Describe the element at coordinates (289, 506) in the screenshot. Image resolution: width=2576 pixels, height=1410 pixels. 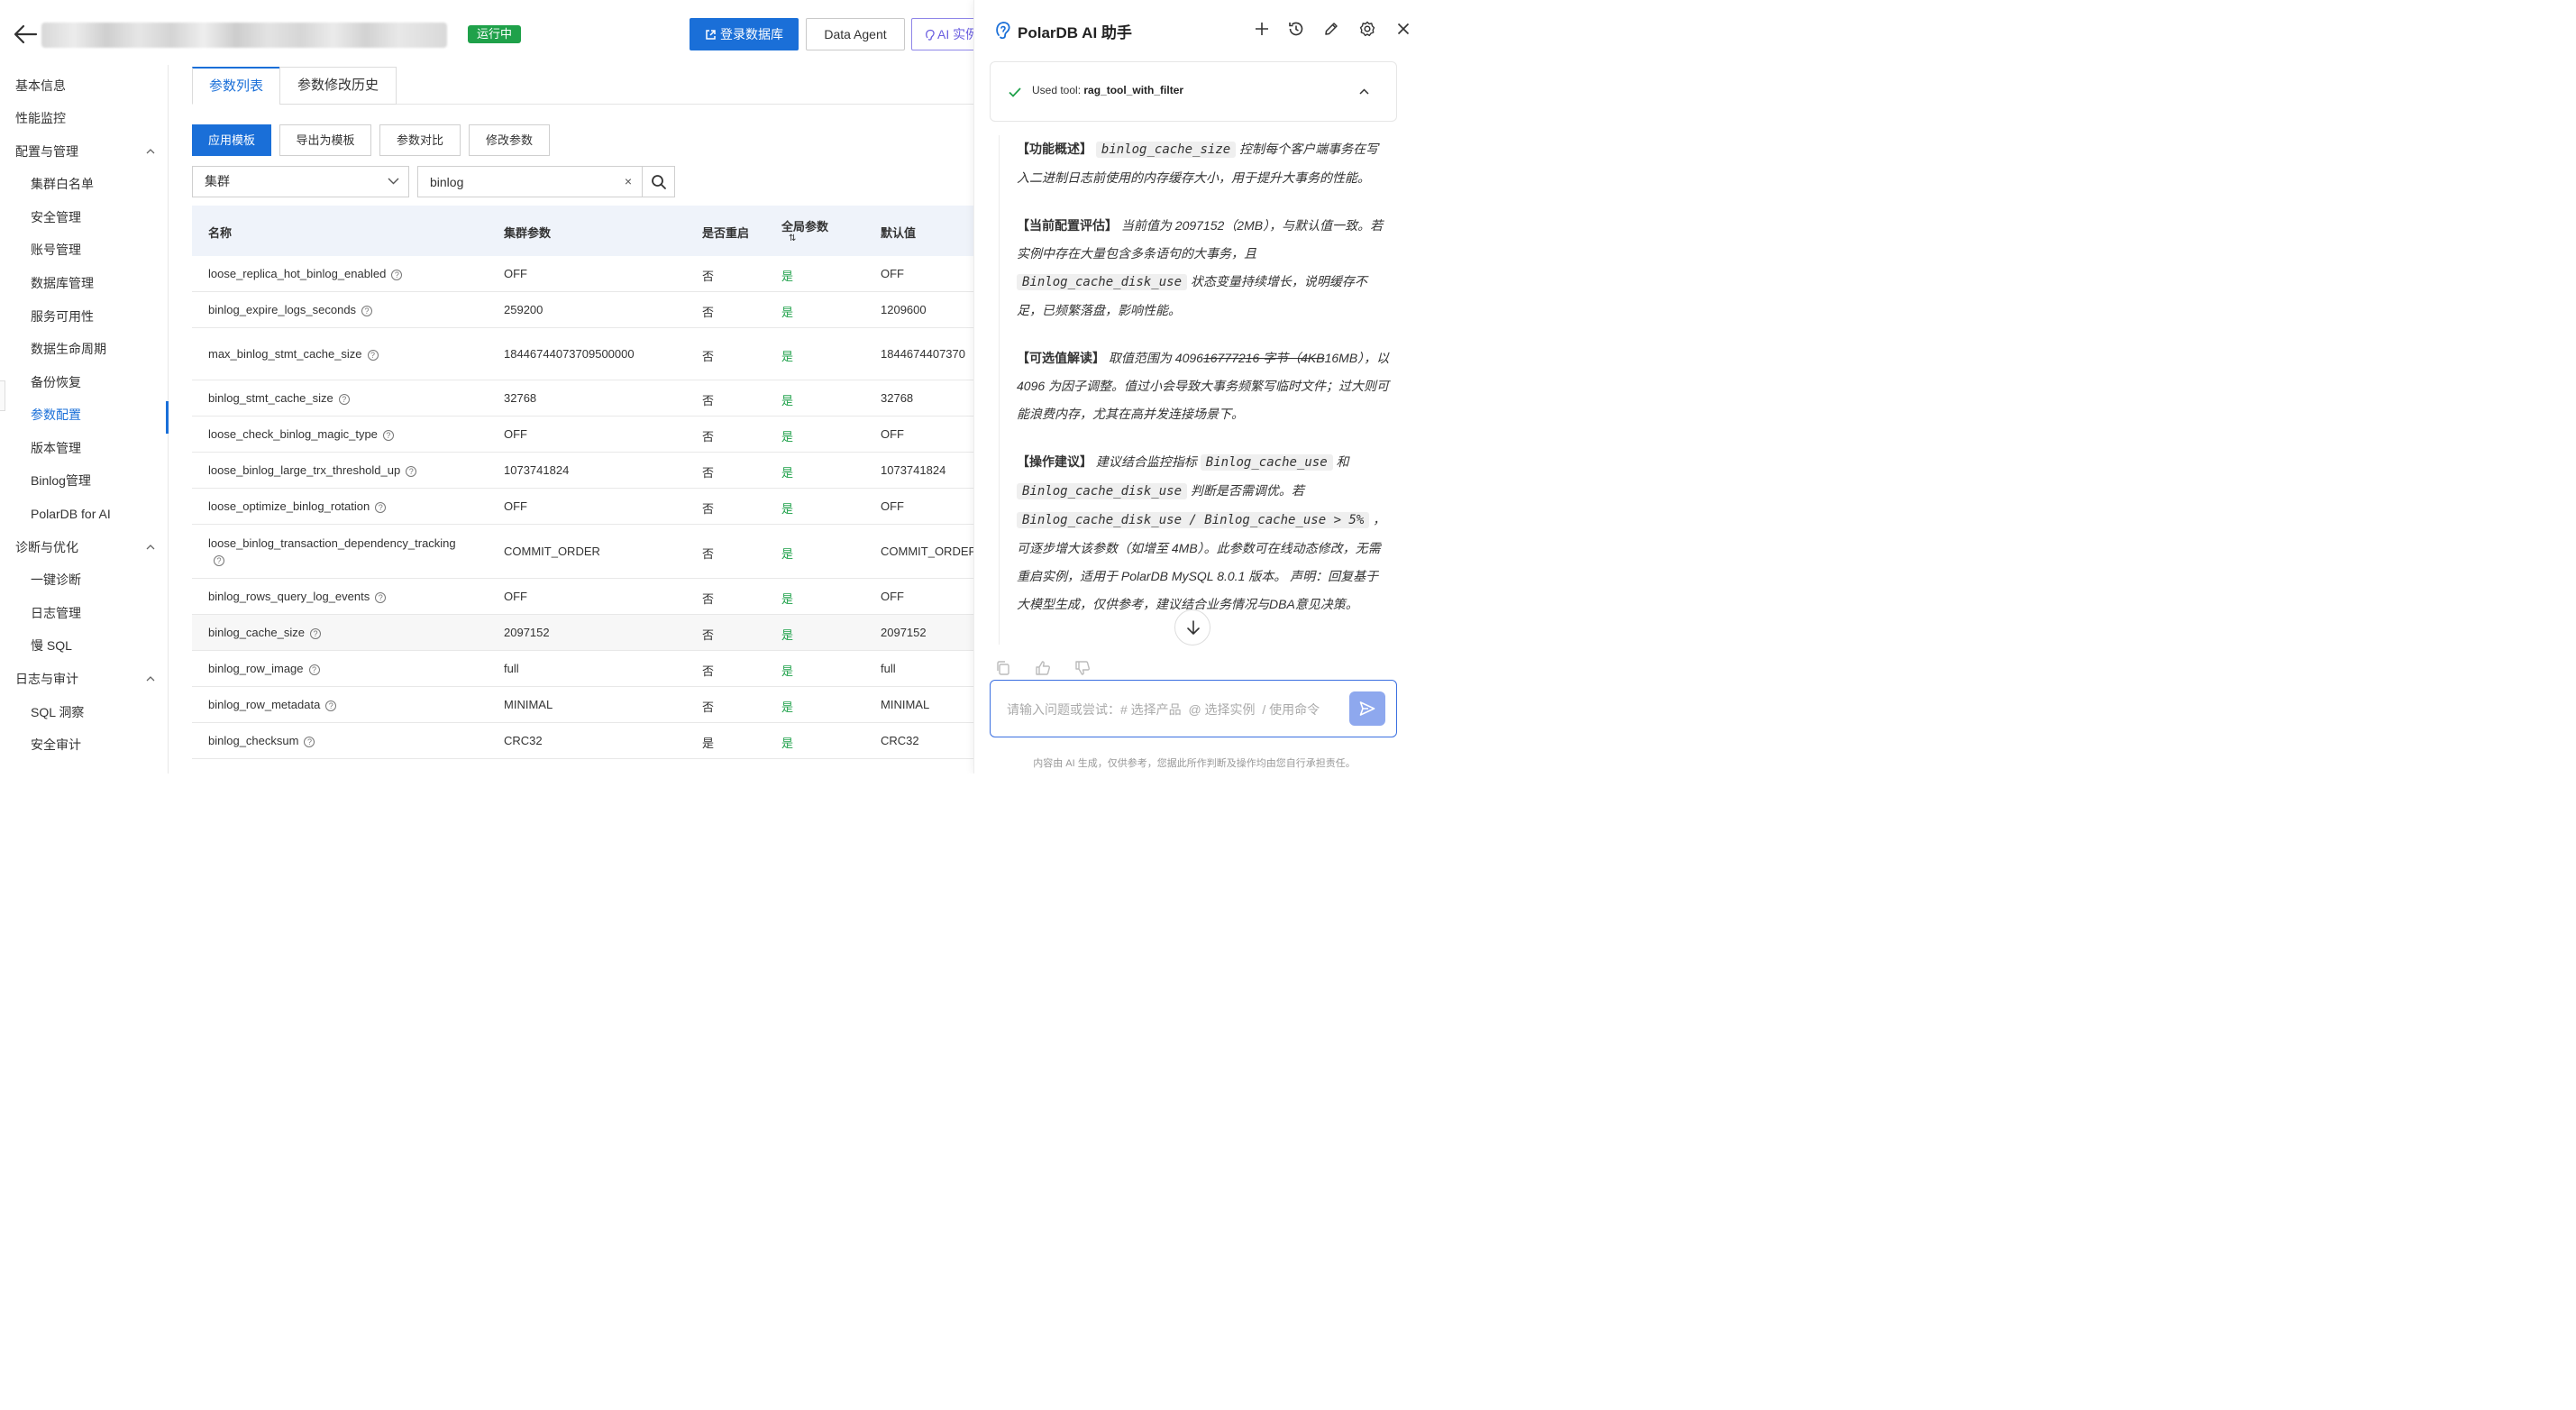
I see `cell-name-text: loose_optimize_binlog_rotation` at that location.